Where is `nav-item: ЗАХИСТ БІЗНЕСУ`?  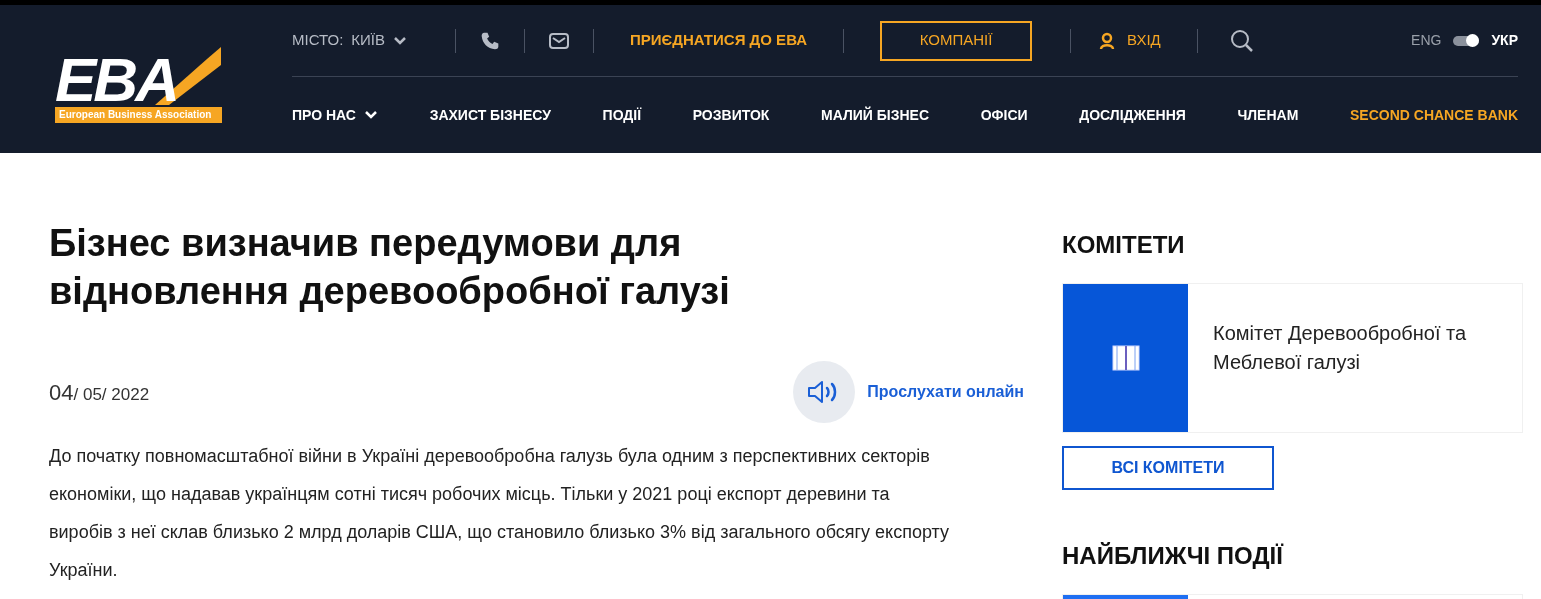
nav-item: ЗАХИСТ БІЗНЕСУ is located at coordinates (490, 115).